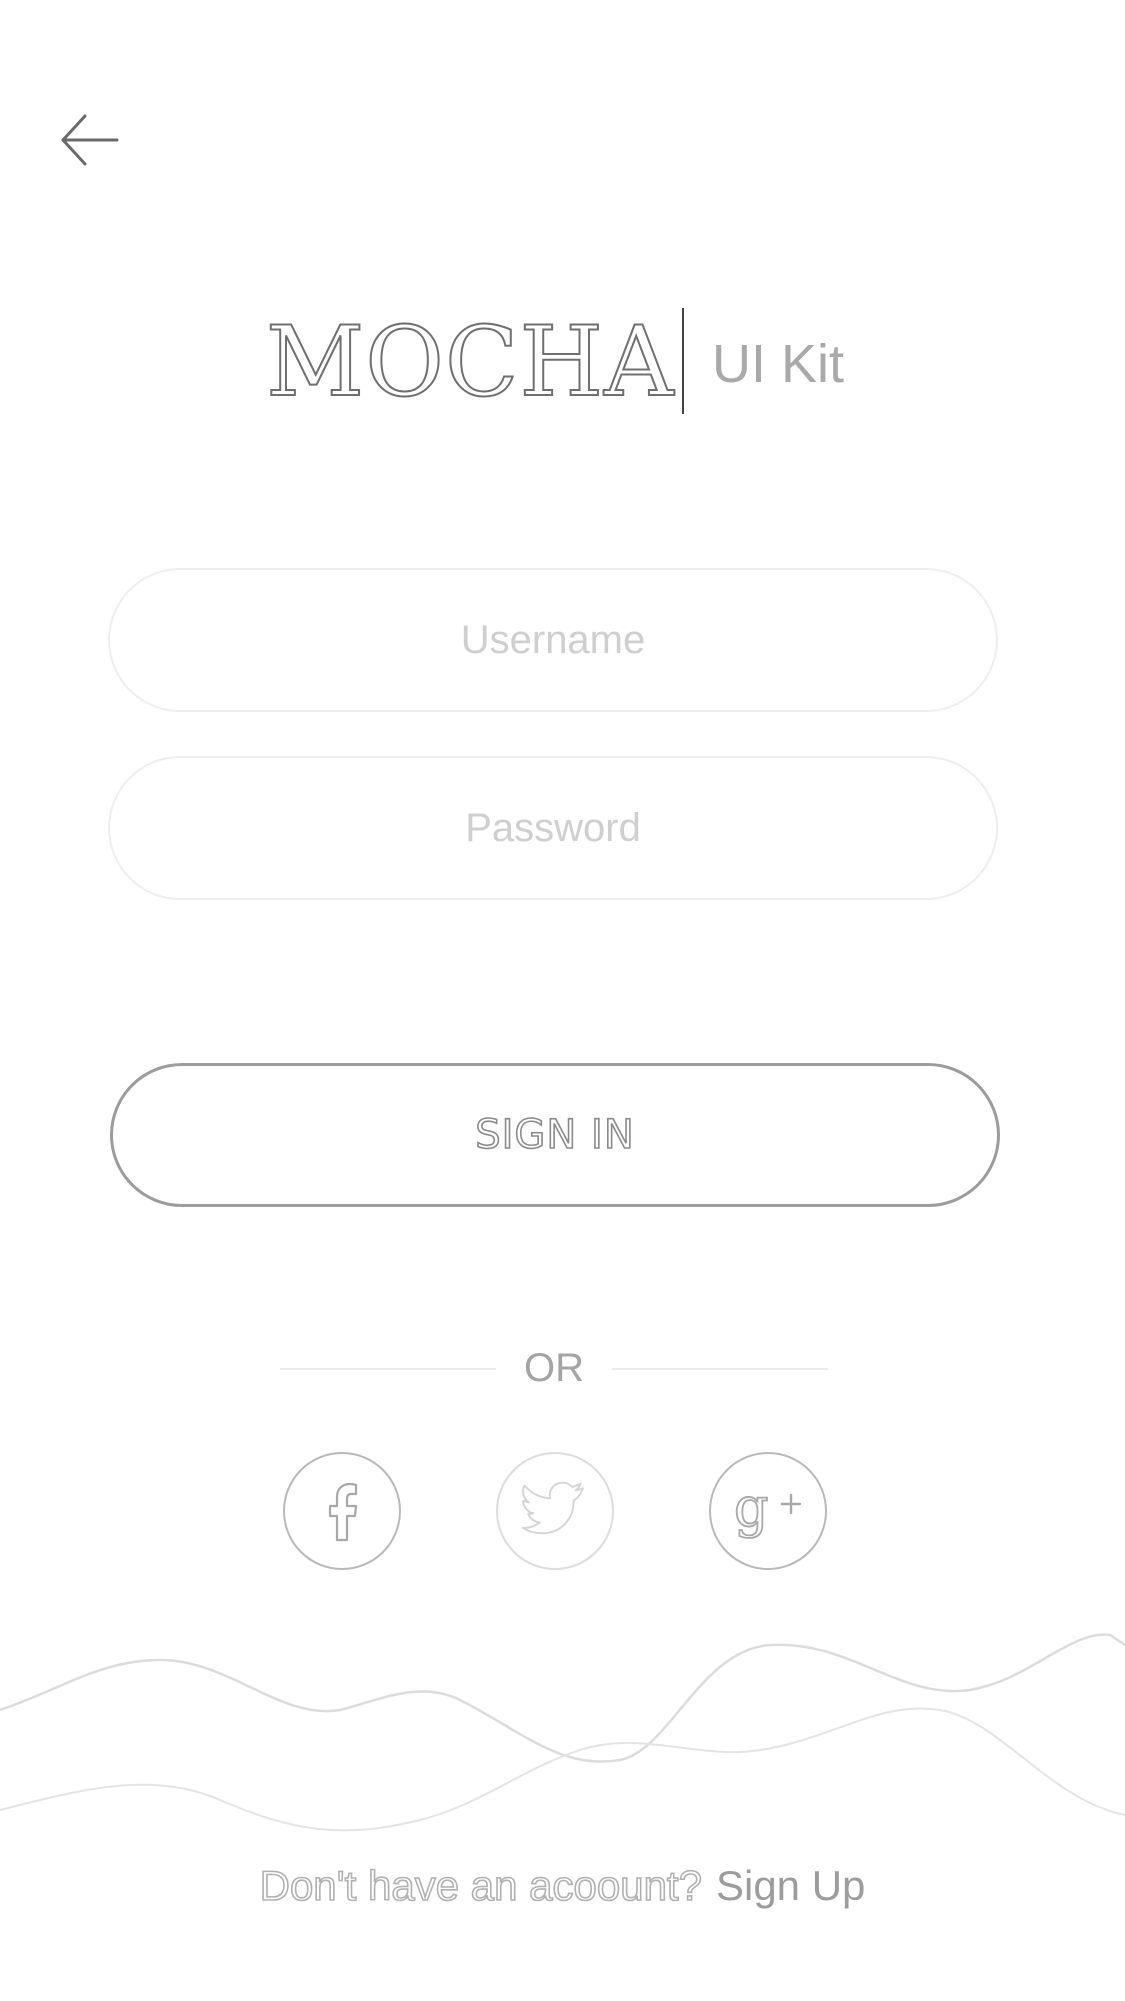  I want to click on twitter-login-button, so click(555, 1511).